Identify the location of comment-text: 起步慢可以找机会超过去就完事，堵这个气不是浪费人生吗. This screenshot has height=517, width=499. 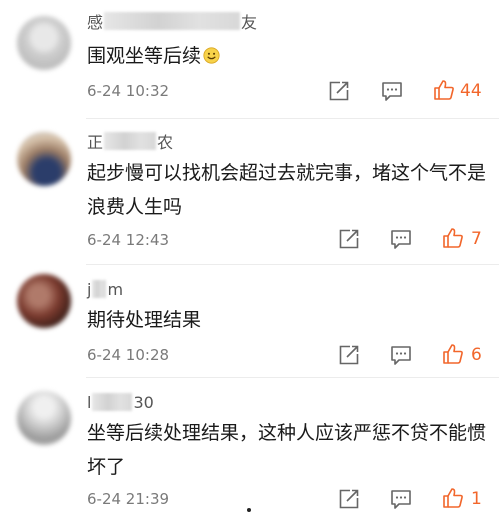
(287, 190).